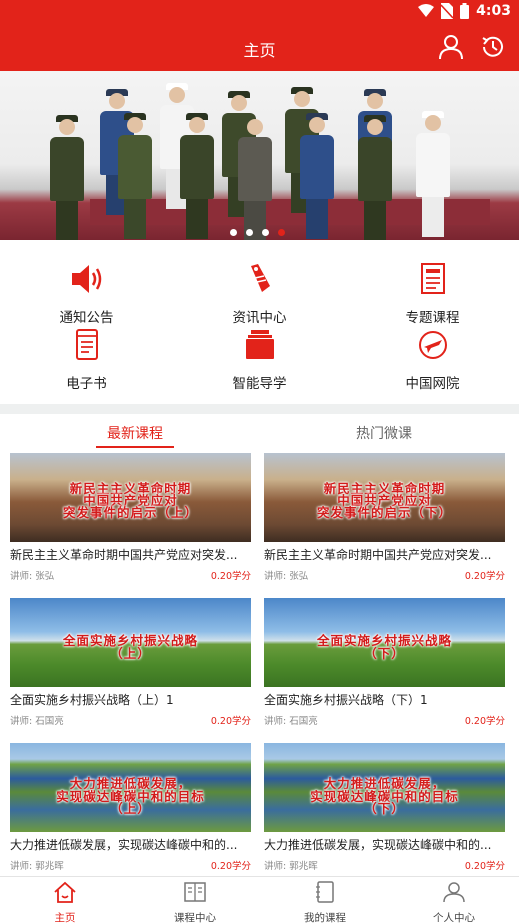 The width and height of the screenshot is (519, 924). Describe the element at coordinates (130, 497) in the screenshot. I see `course-thumbnail: 新民主主义革命时期 中国共产党应对 突发事件的启示（上）` at that location.